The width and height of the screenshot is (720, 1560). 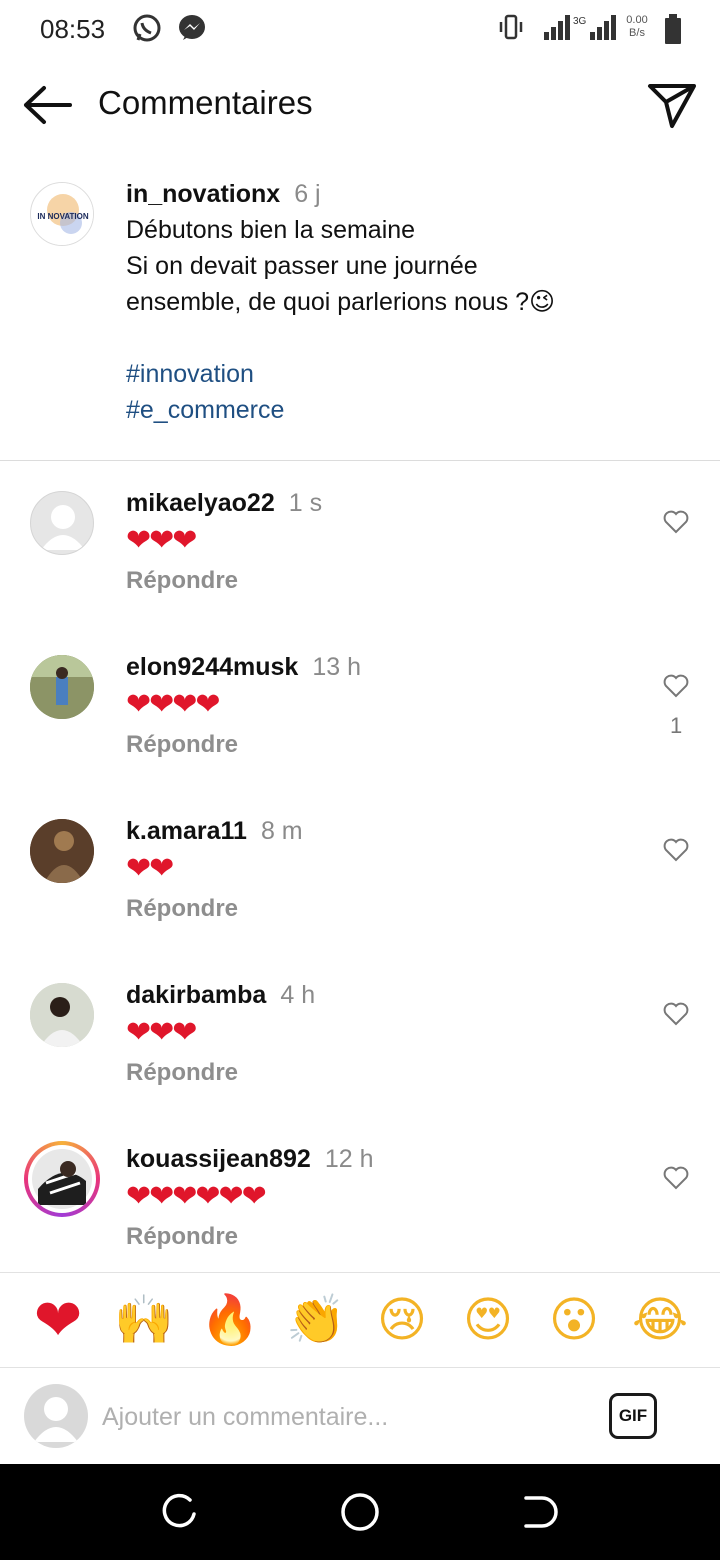 What do you see at coordinates (205, 102) in the screenshot?
I see `page-title: Commentaires` at bounding box center [205, 102].